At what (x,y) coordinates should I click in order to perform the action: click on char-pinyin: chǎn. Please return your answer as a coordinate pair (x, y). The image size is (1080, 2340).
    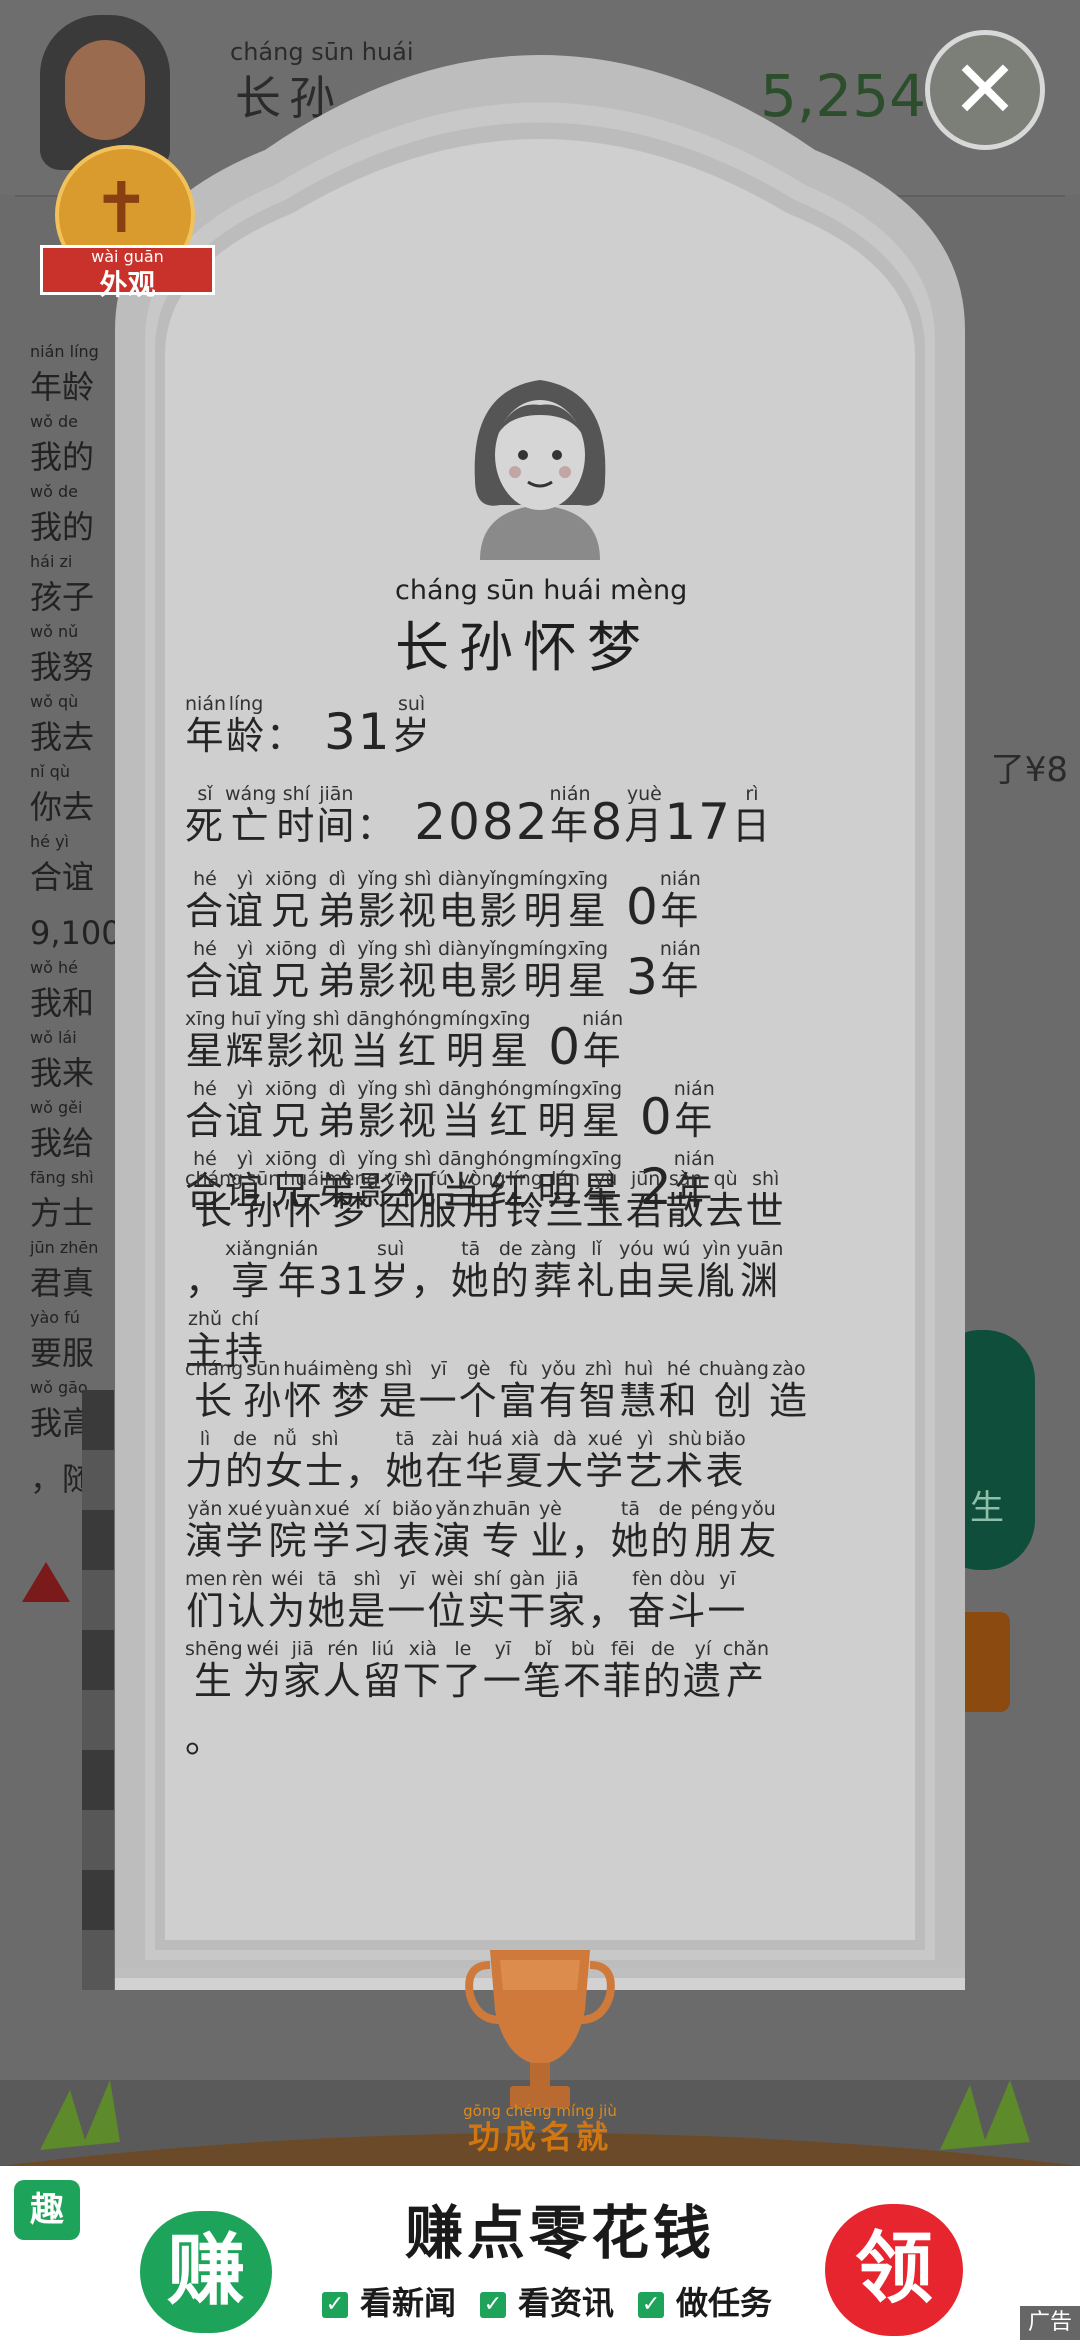
    Looking at the image, I should click on (746, 1649).